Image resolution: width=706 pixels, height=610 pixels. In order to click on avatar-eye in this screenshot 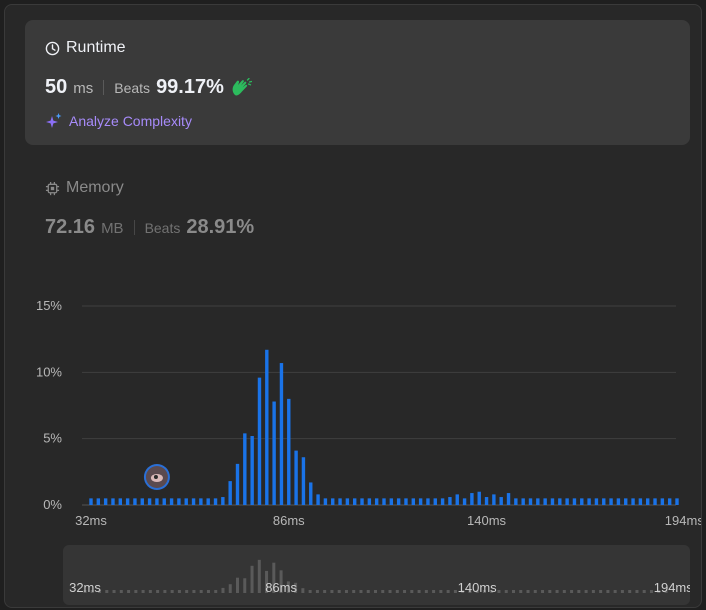, I will do `click(155, 477)`.